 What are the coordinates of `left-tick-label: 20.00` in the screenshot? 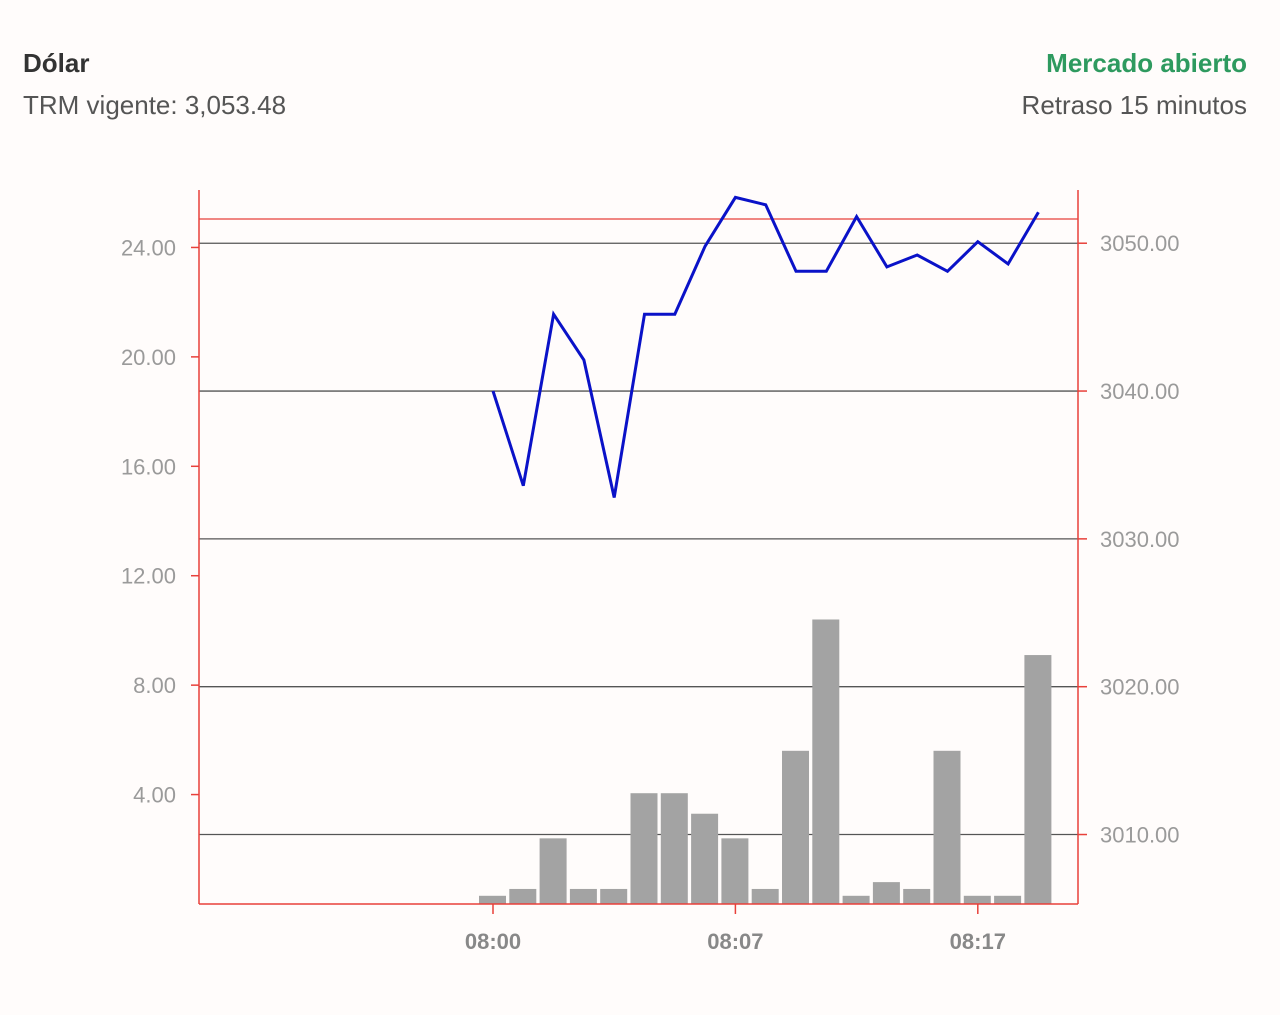 It's located at (148, 357).